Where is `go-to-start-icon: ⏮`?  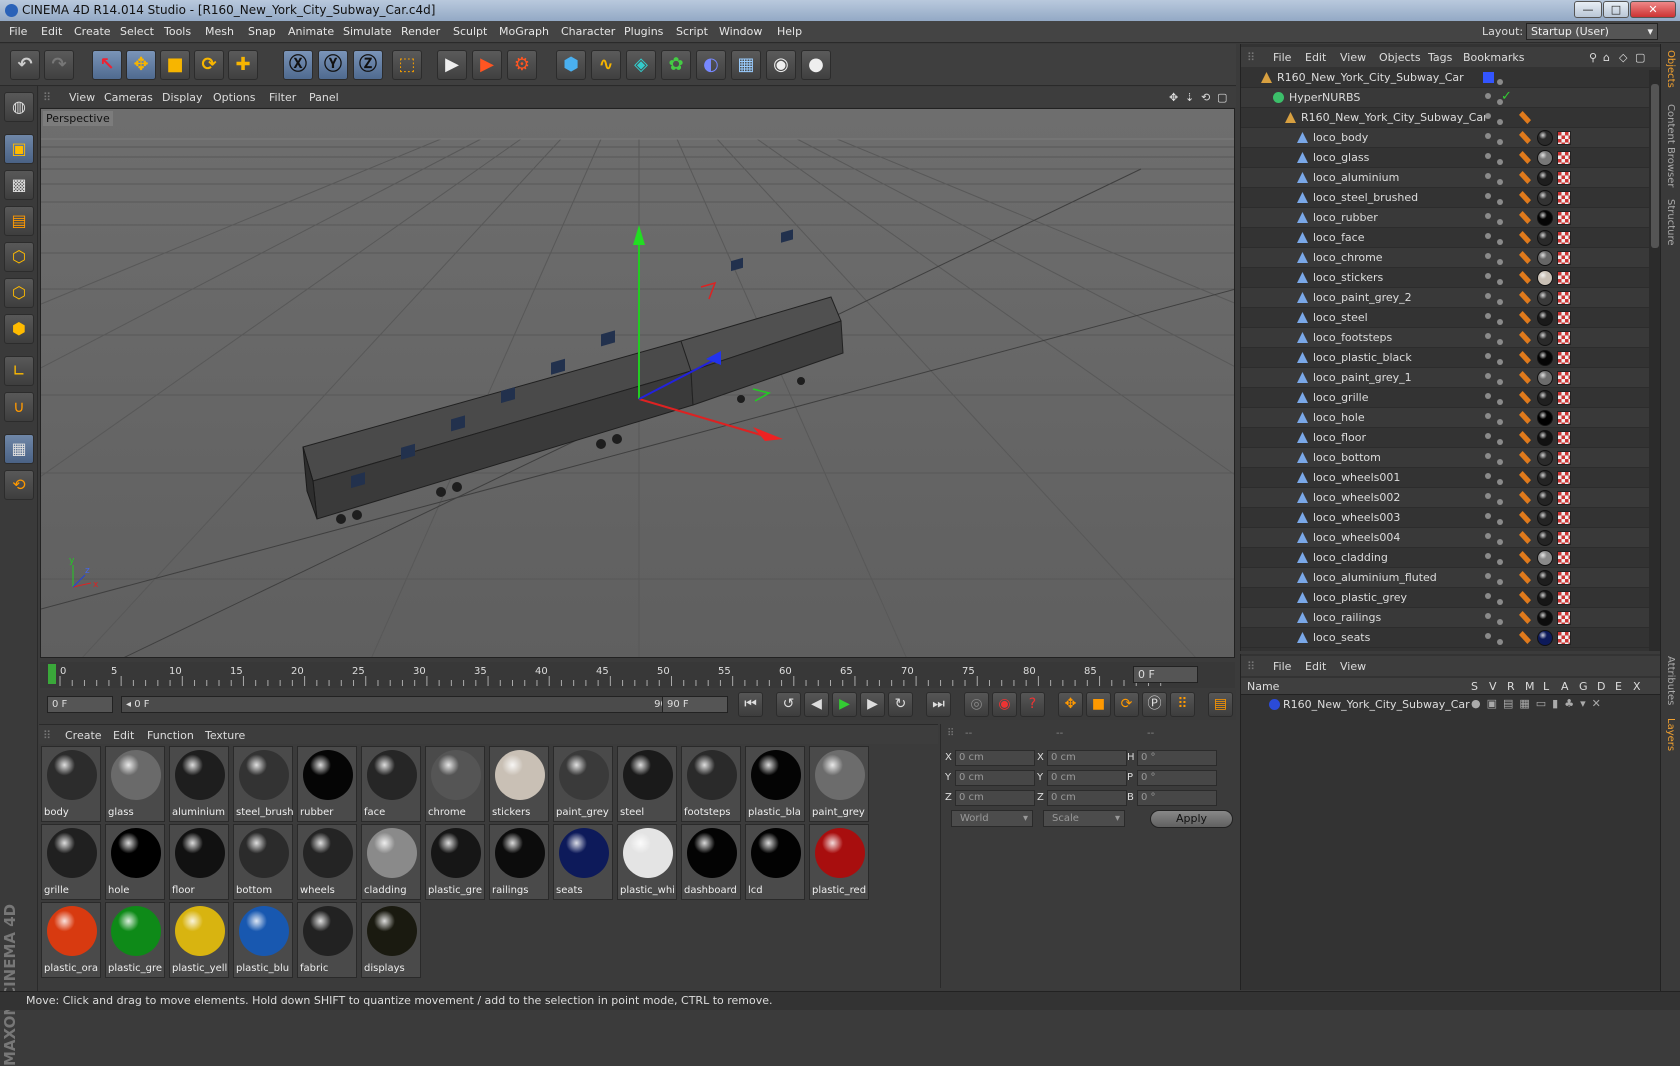 go-to-start-icon: ⏮ is located at coordinates (750, 704).